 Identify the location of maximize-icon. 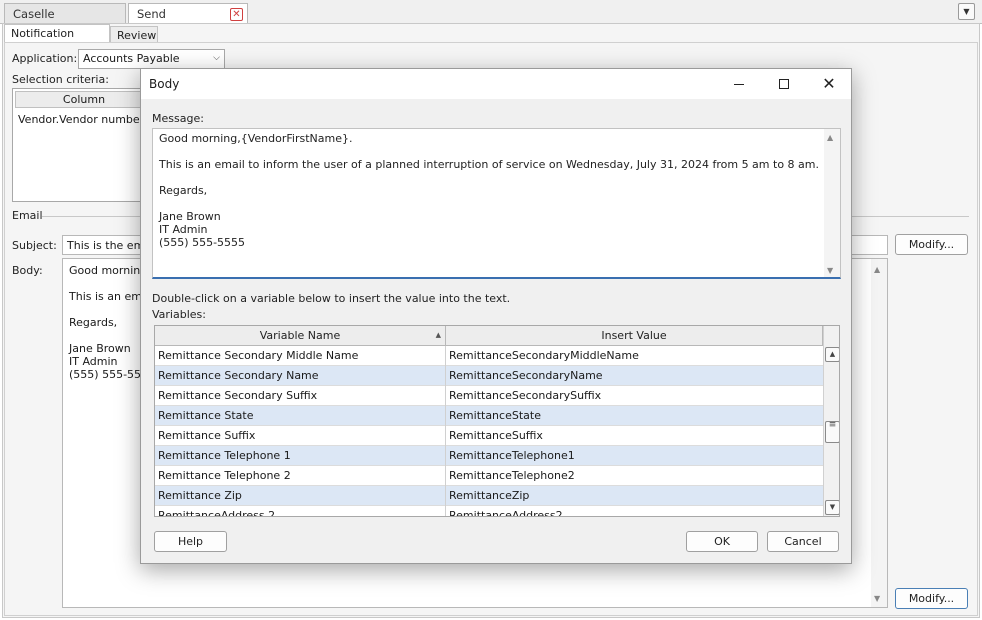
(784, 84).